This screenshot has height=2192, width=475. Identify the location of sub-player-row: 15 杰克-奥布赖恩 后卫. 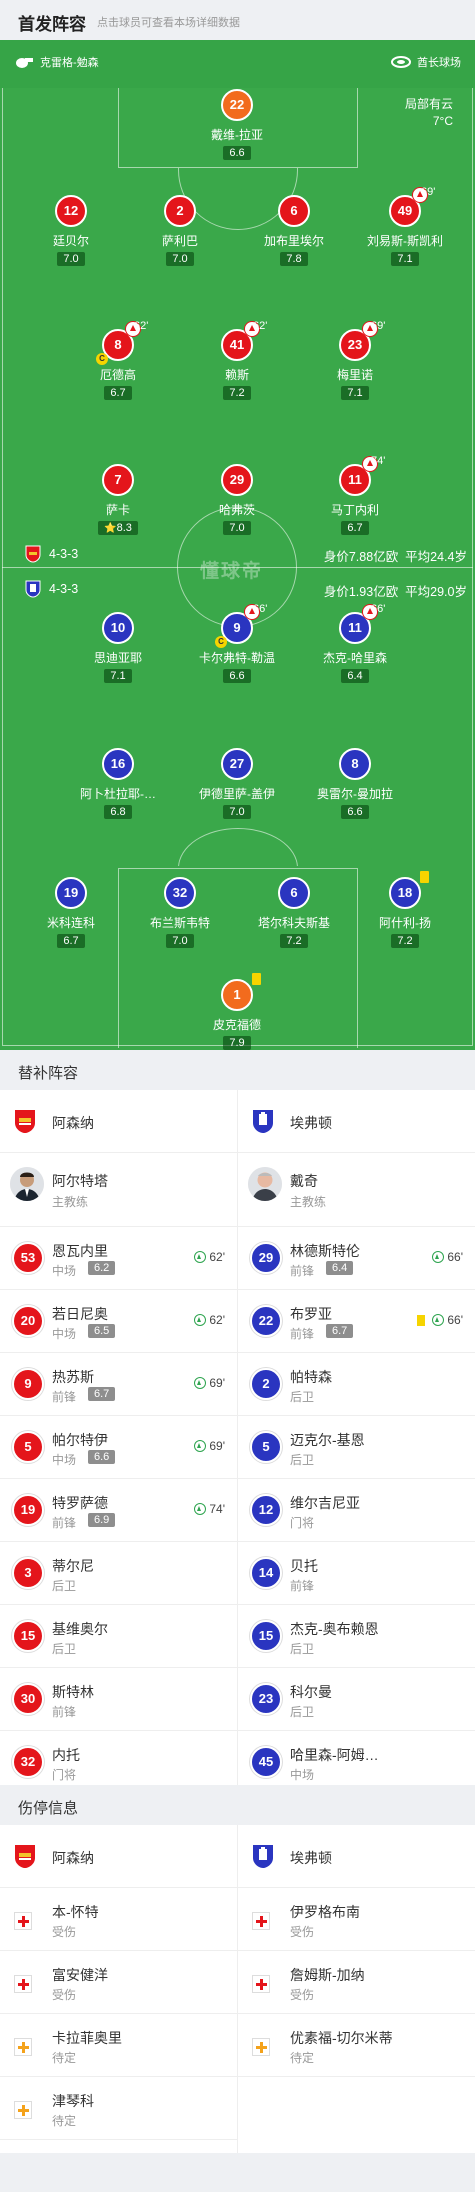
(356, 1636).